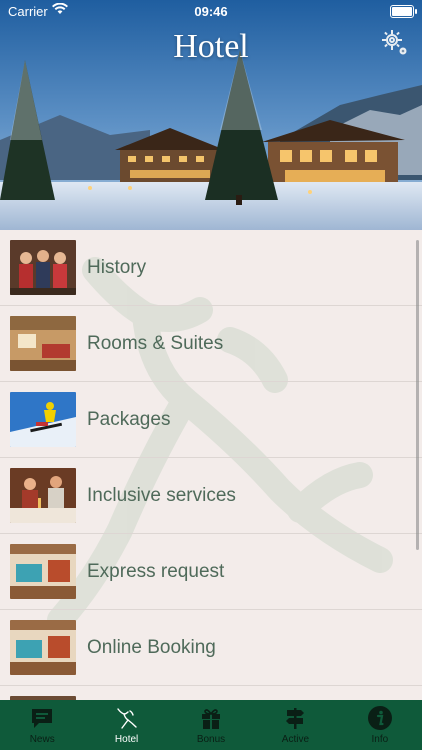  I want to click on list-item-label: Inclusive services, so click(161, 495).